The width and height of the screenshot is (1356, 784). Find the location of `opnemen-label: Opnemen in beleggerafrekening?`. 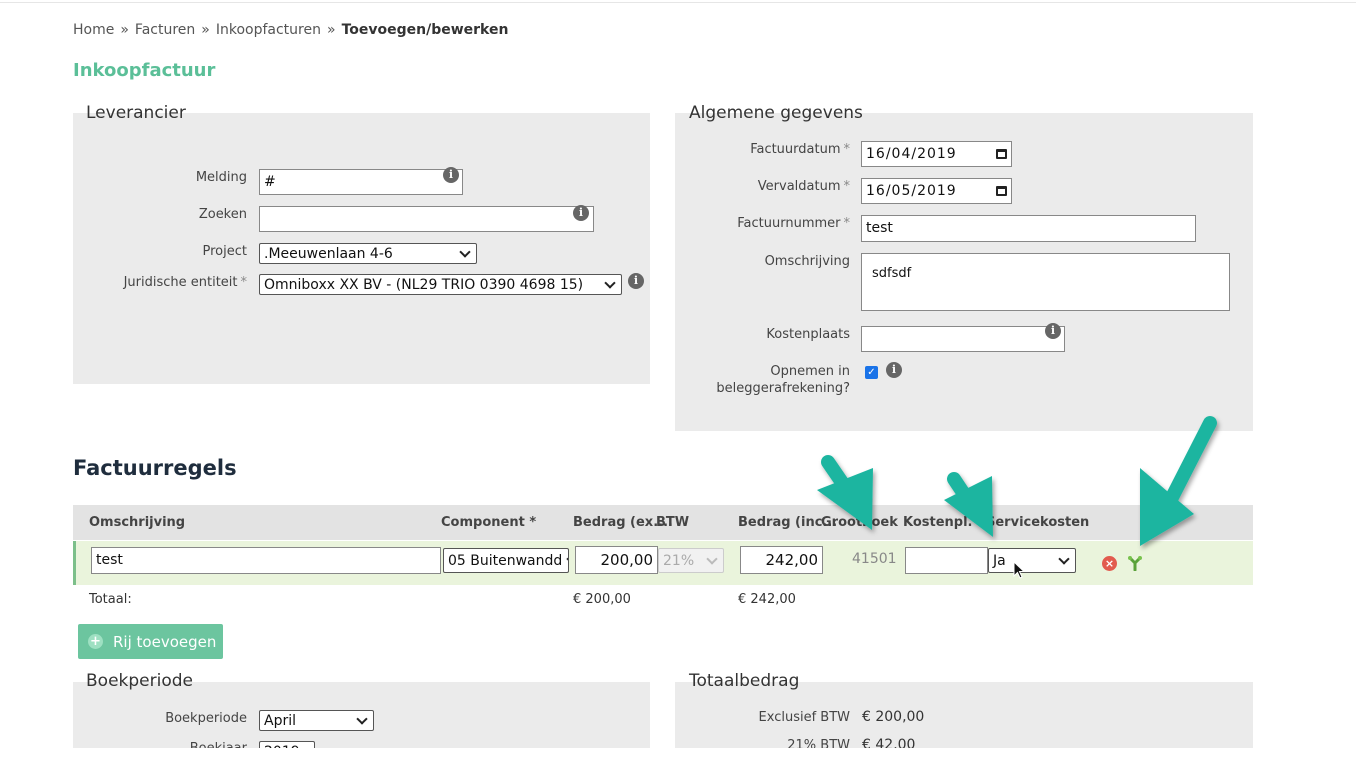

opnemen-label: Opnemen in beleggerafrekening? is located at coordinates (783, 380).